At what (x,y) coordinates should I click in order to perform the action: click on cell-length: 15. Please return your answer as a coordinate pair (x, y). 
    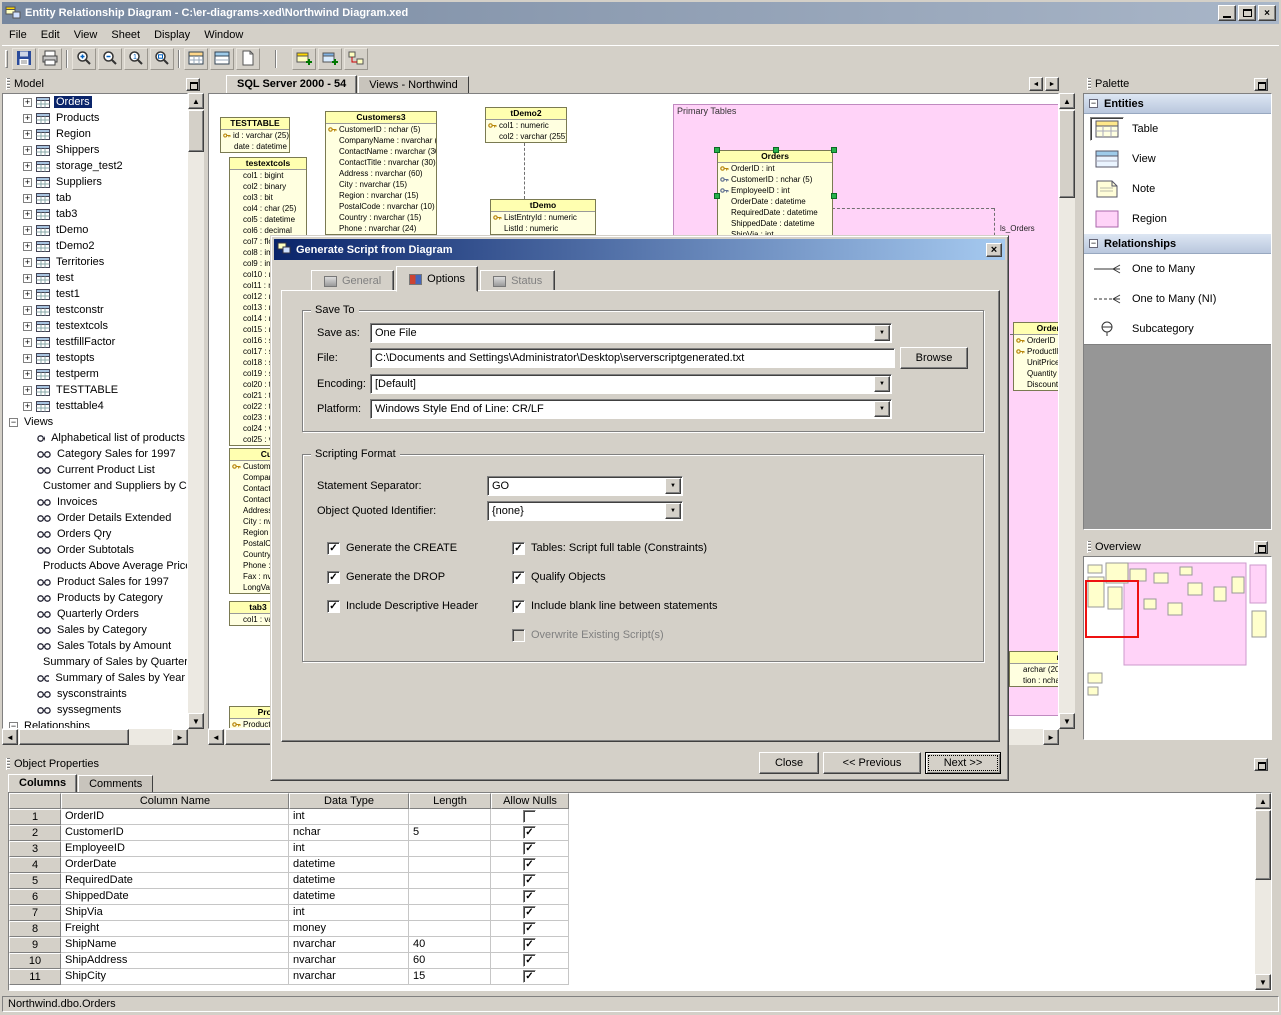
    Looking at the image, I should click on (450, 977).